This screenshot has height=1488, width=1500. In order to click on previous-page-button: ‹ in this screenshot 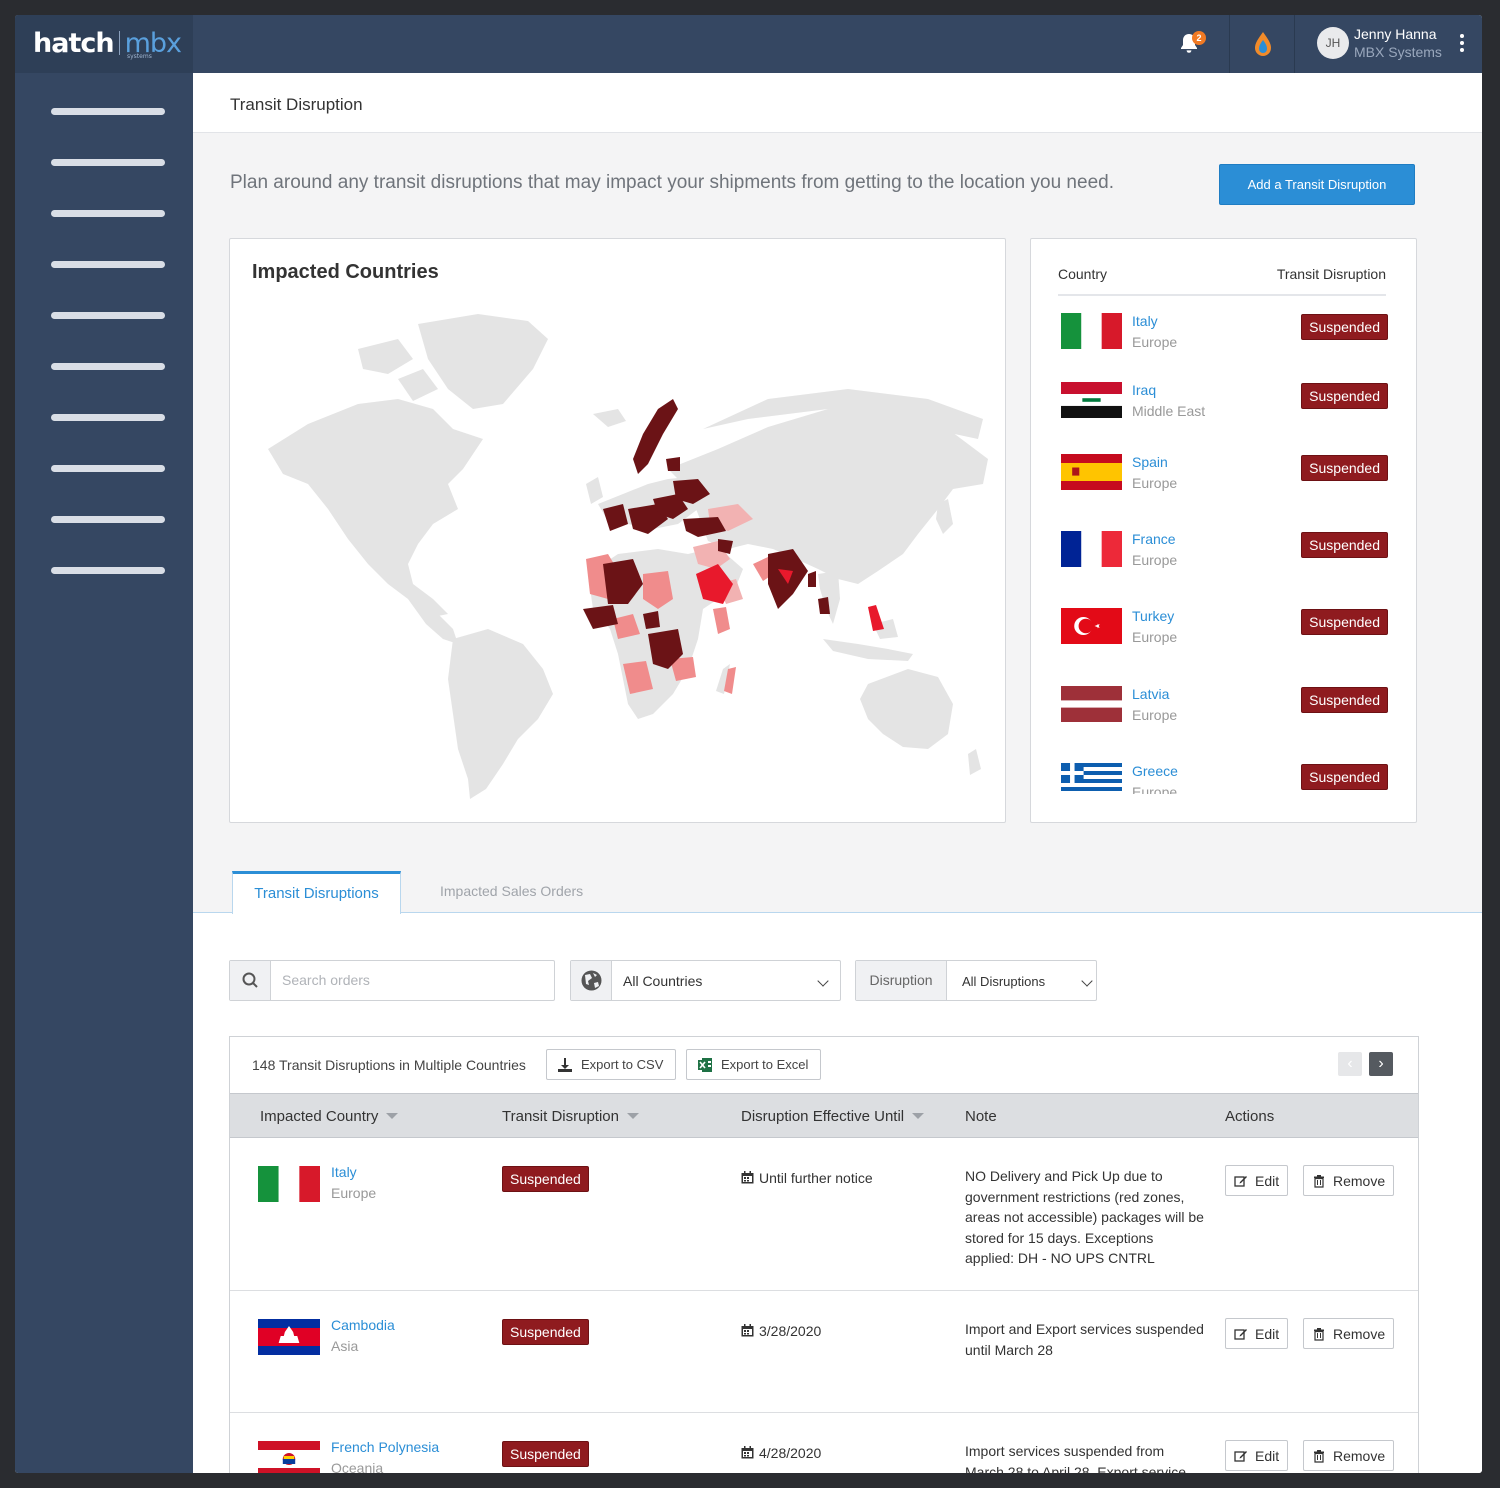, I will do `click(1350, 1064)`.